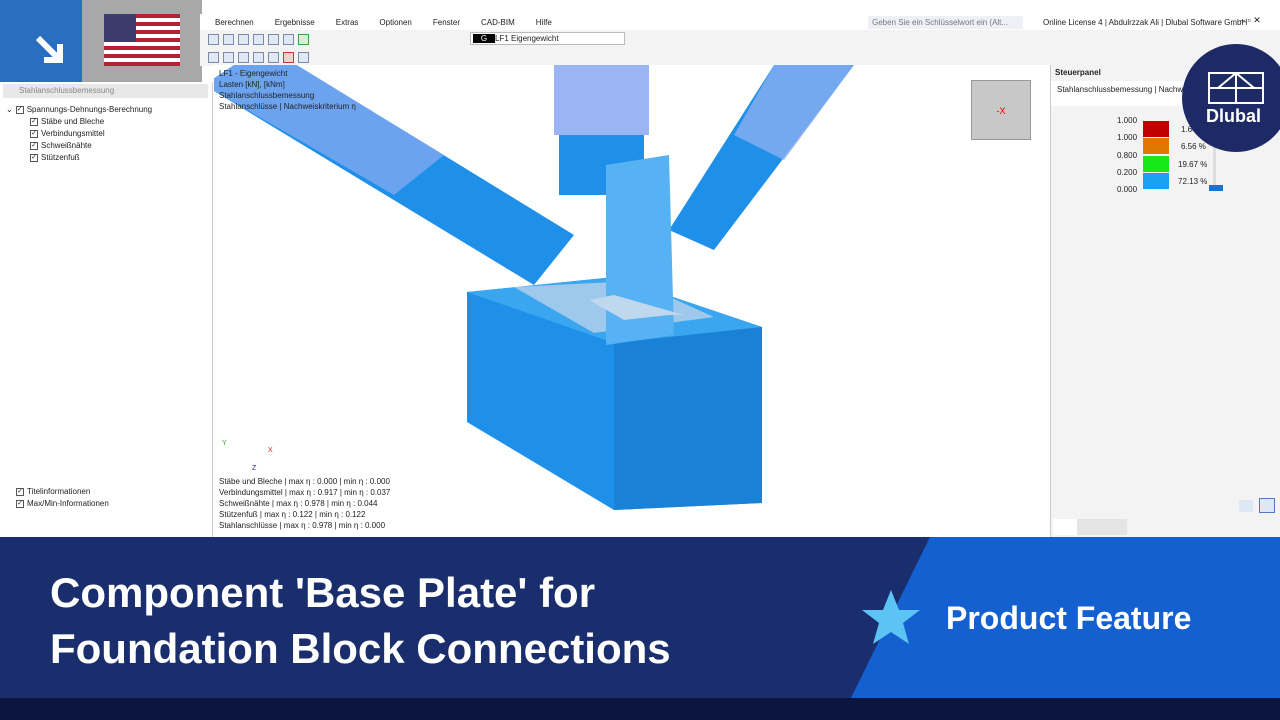 This screenshot has width=1280, height=720. I want to click on panel-settings-icon, so click(1246, 506).